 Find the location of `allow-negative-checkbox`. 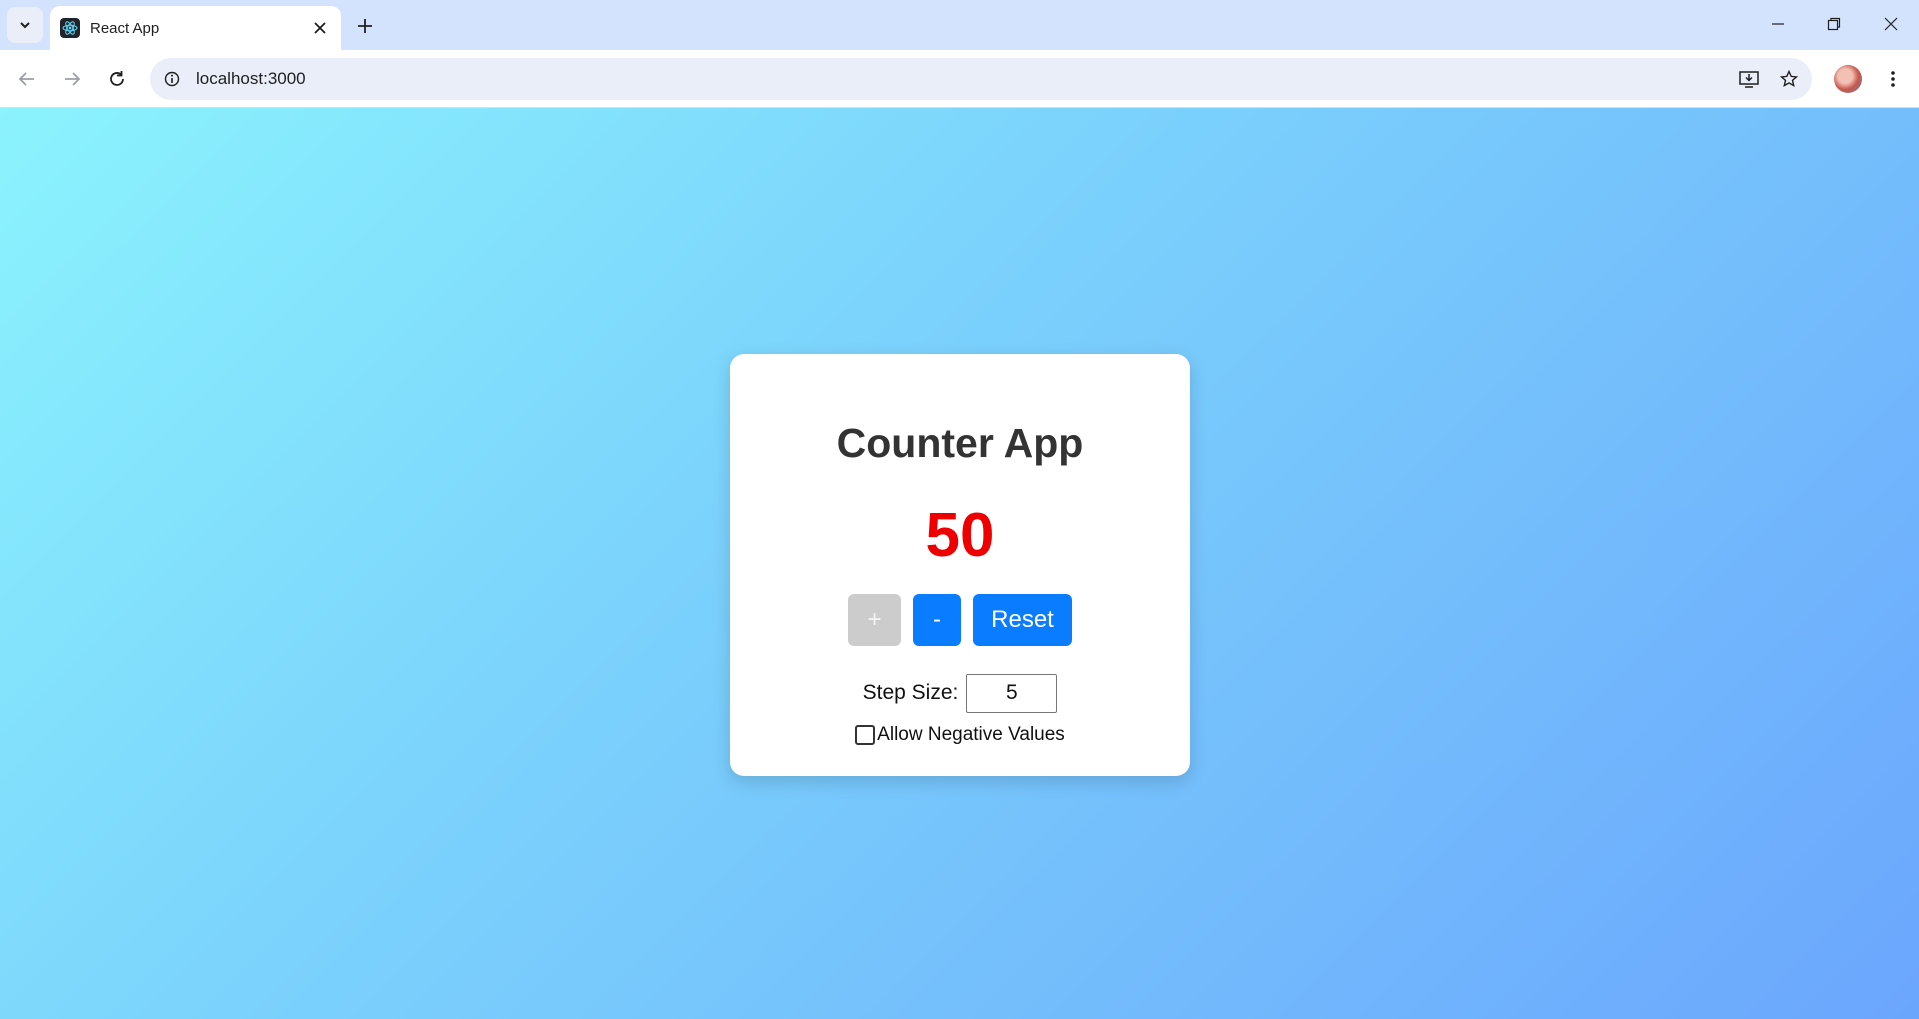

allow-negative-checkbox is located at coordinates (865, 735).